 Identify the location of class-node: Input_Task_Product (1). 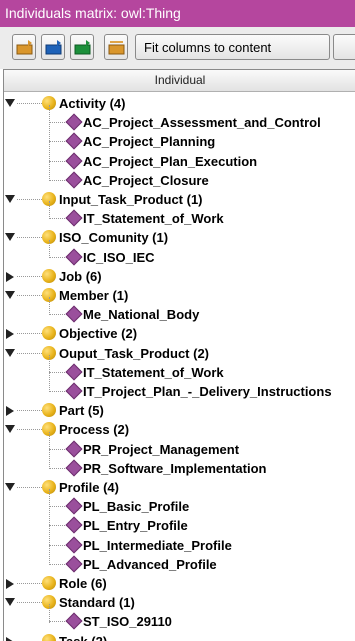
(179, 199).